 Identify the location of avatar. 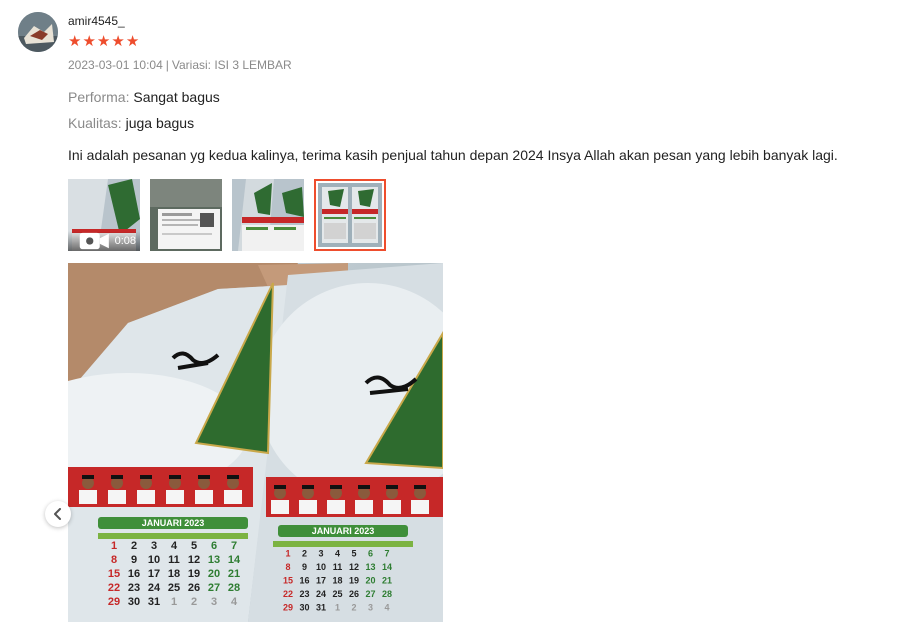
(38, 32).